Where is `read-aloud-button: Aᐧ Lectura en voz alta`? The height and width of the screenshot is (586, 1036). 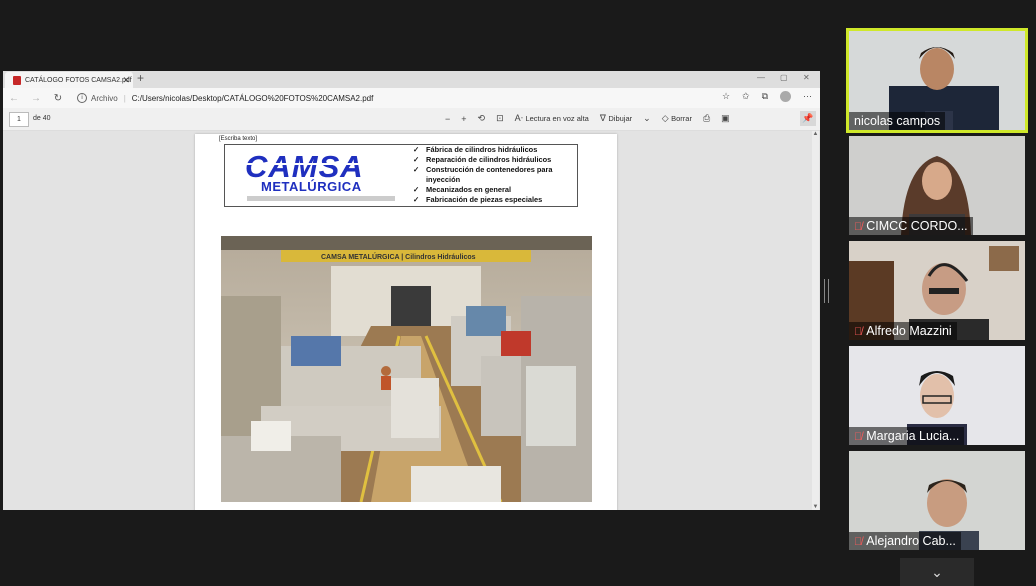 read-aloud-button: Aᐧ Lectura en voz alta is located at coordinates (552, 118).